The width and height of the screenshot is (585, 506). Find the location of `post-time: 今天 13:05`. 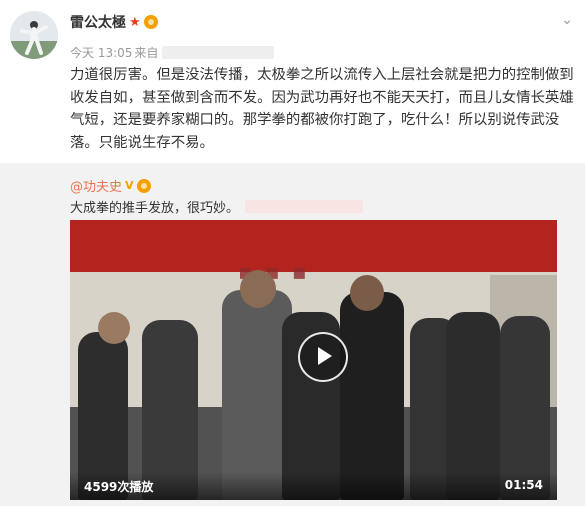

post-time: 今天 13:05 is located at coordinates (101, 52).